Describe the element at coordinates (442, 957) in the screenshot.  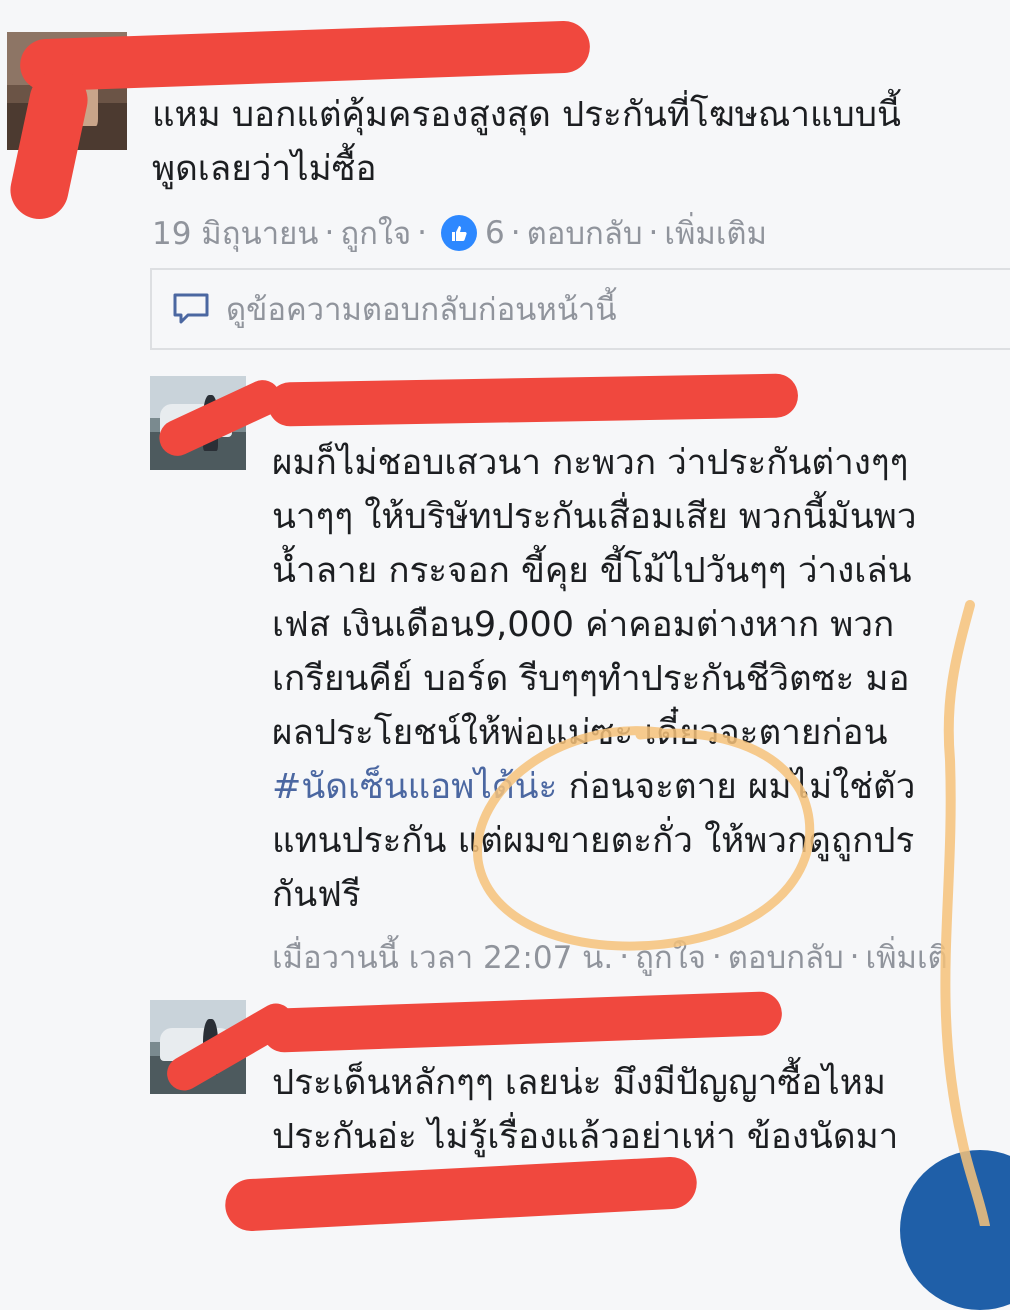
I see `reply-1-time: เมื่อวานนี้ เวลา 22:07 น.` at that location.